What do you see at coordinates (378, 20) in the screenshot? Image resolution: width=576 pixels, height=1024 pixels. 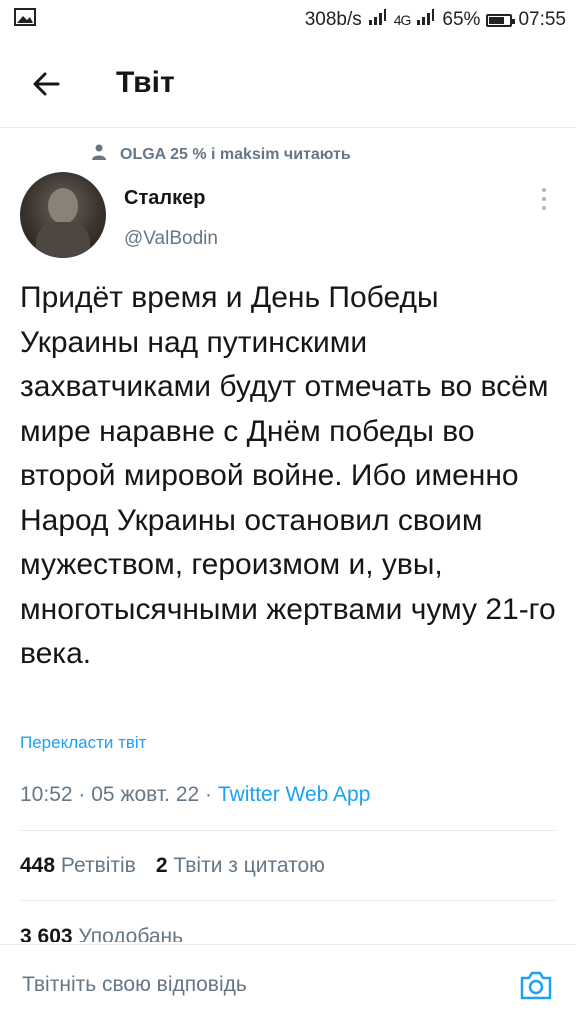 I see `signal-icon` at bounding box center [378, 20].